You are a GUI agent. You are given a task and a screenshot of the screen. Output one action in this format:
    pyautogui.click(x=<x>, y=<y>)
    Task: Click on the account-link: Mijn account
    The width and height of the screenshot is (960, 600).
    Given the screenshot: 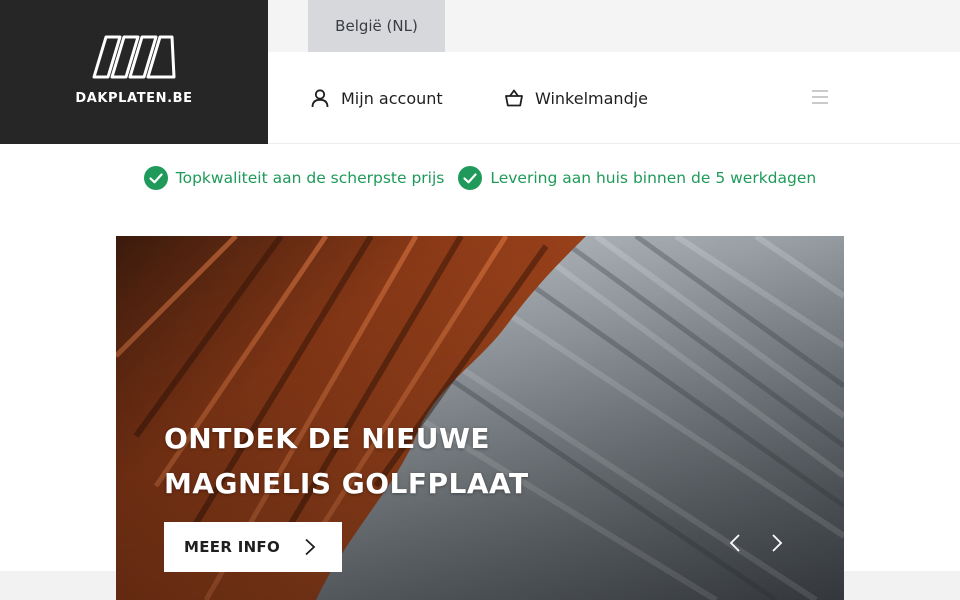 What is the action you would take?
    pyautogui.click(x=376, y=98)
    